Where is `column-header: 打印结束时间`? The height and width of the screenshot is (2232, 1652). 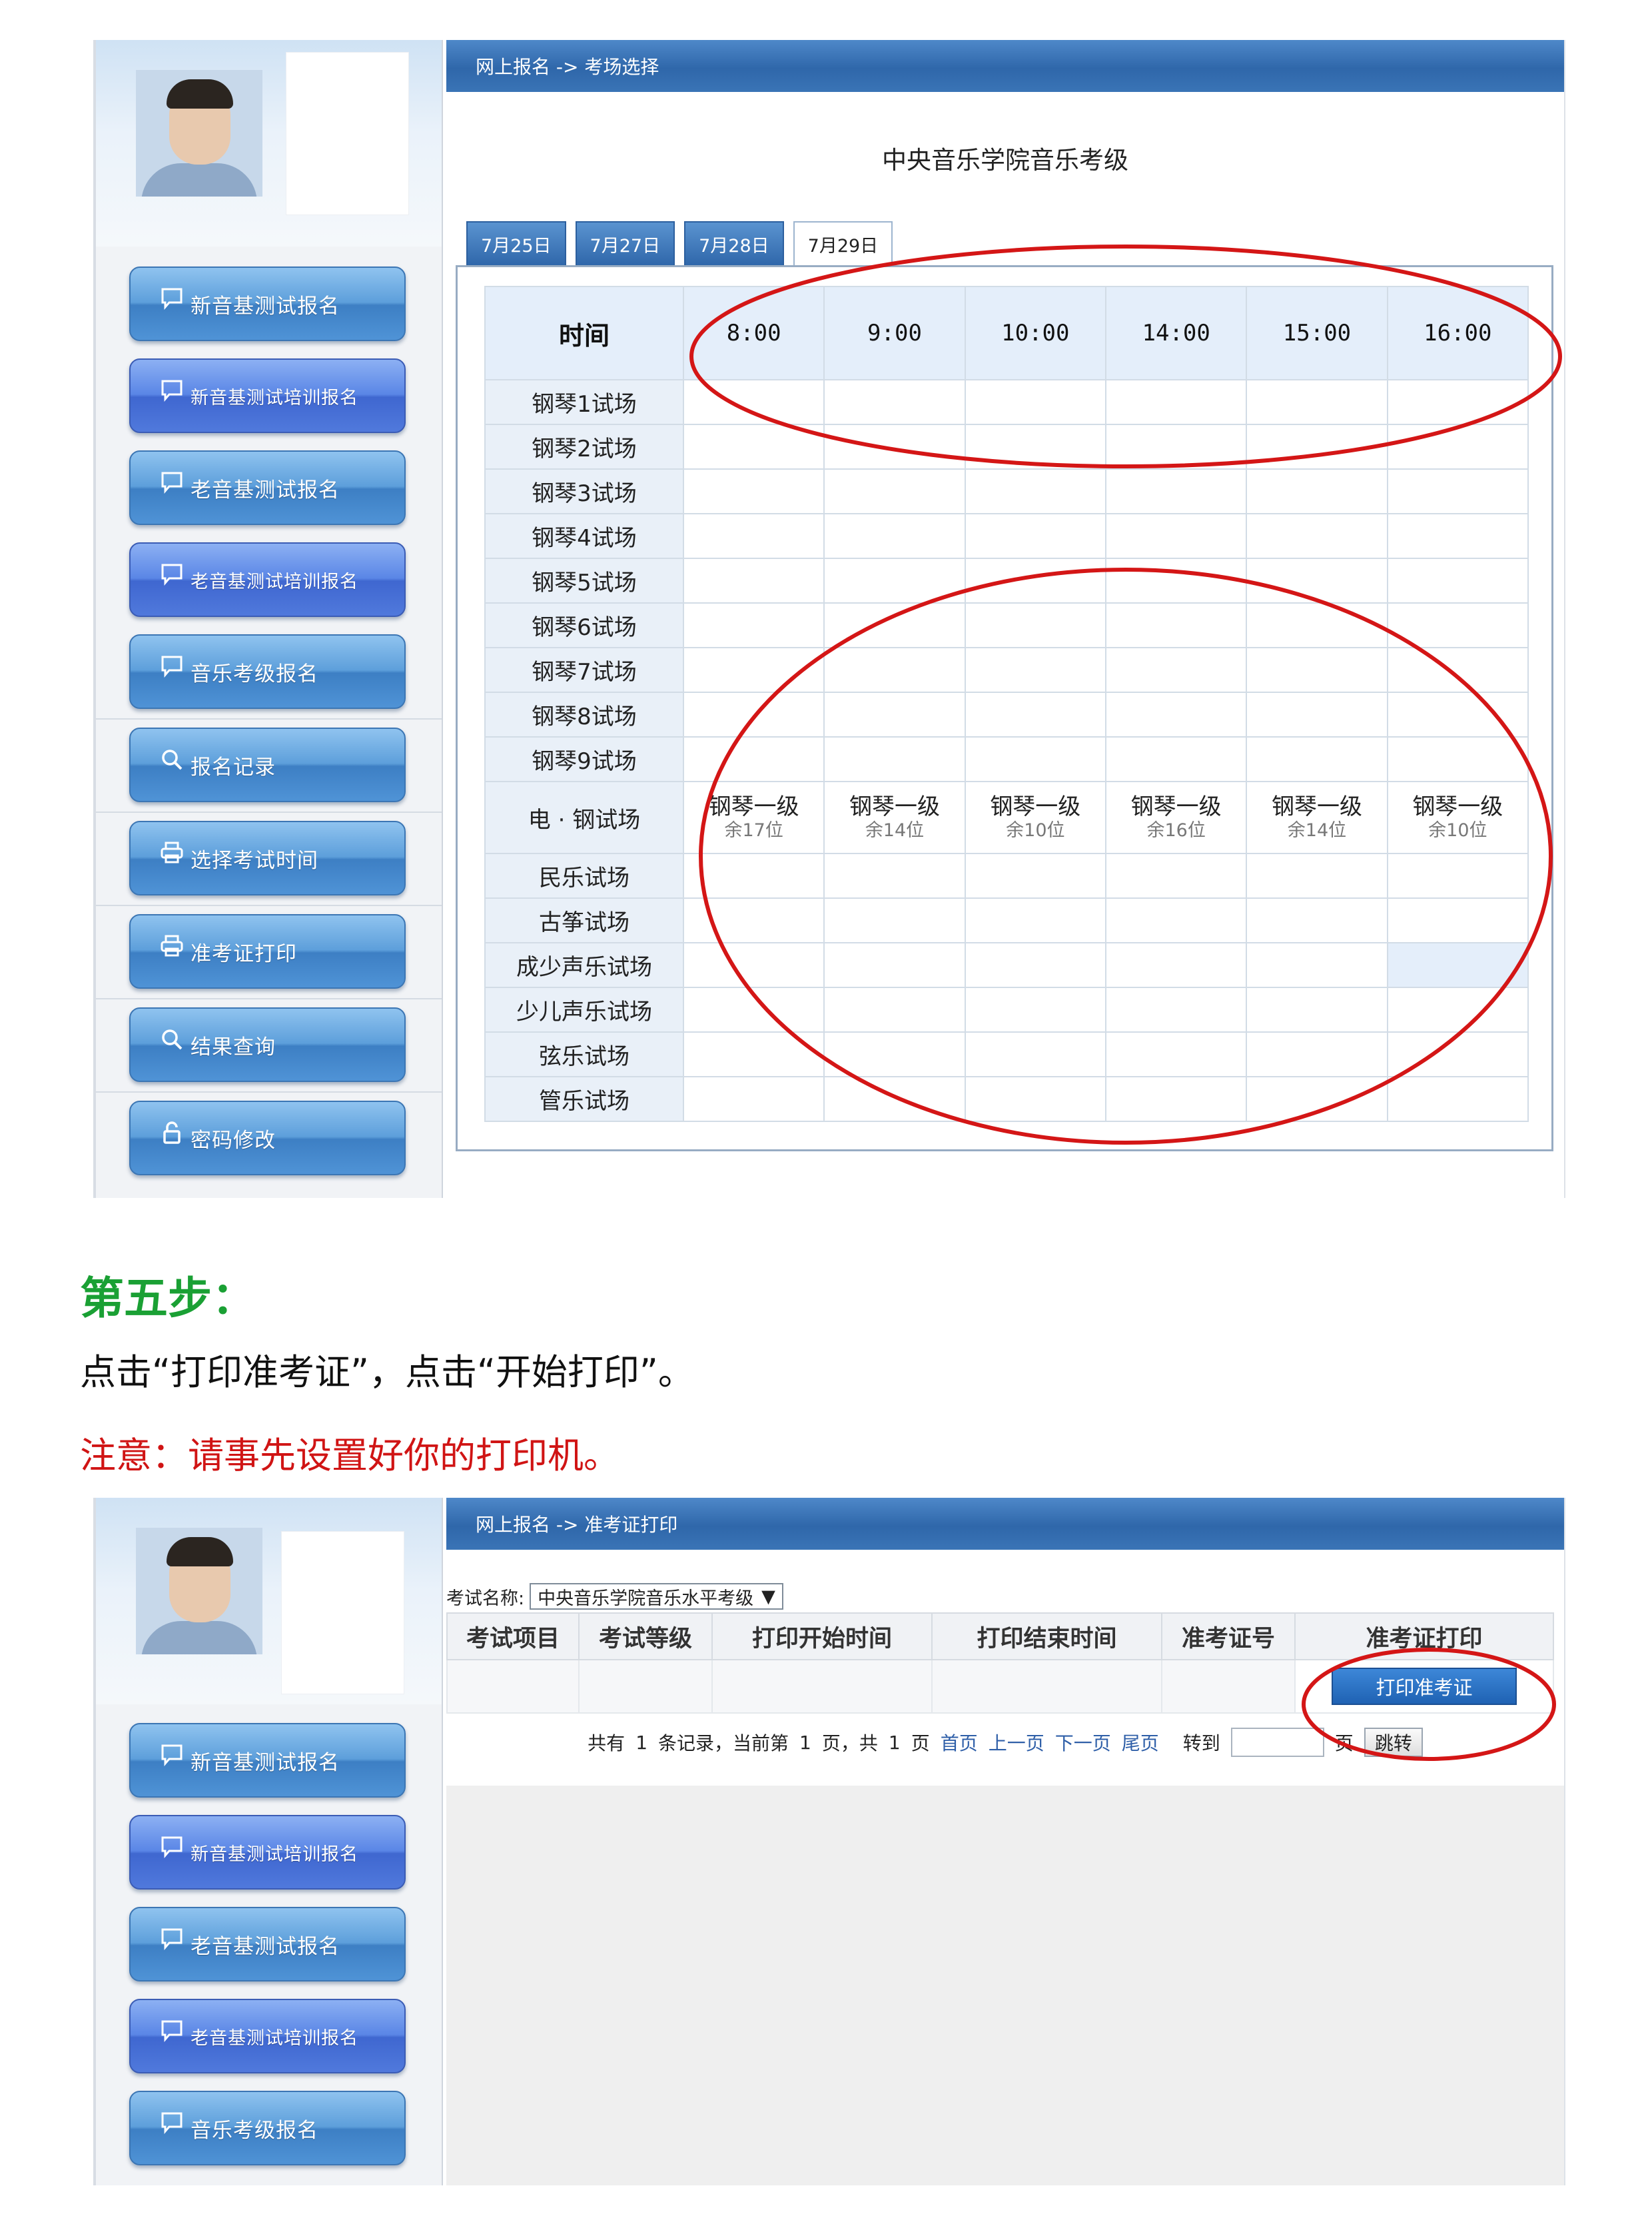 column-header: 打印结束时间 is located at coordinates (1046, 1636).